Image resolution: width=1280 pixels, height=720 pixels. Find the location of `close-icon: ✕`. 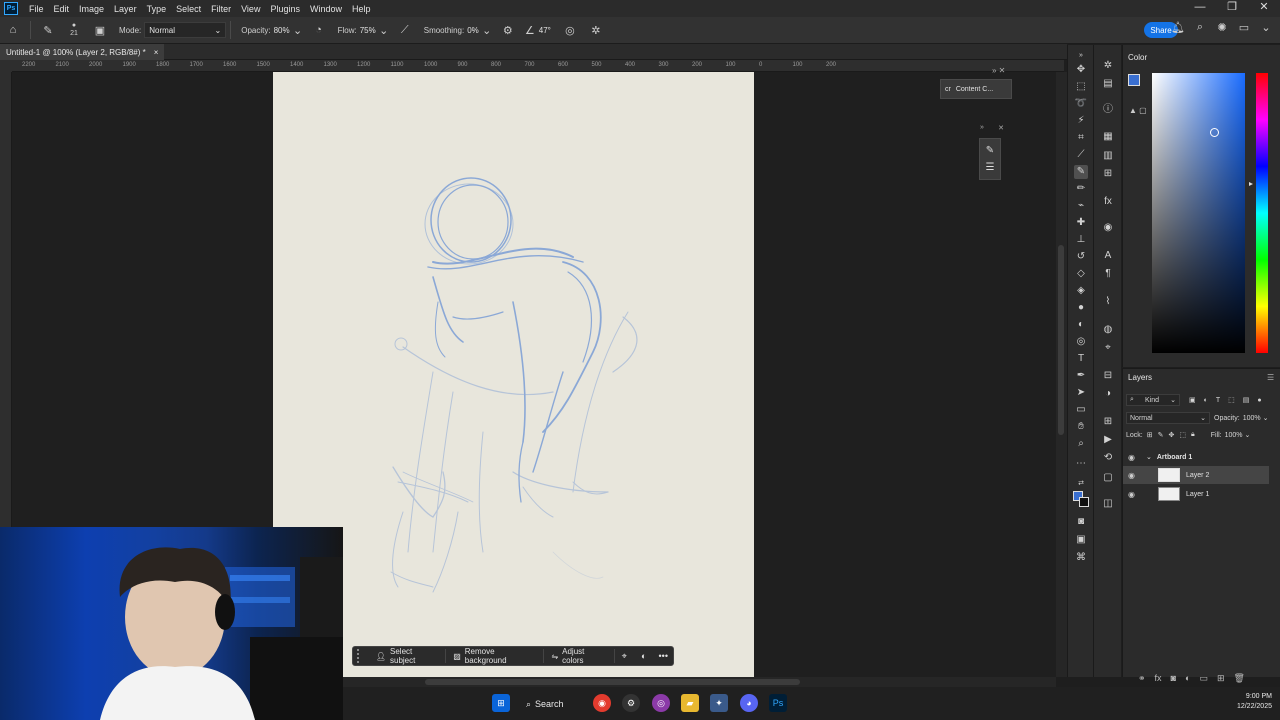

close-icon: ✕ is located at coordinates (1001, 128).